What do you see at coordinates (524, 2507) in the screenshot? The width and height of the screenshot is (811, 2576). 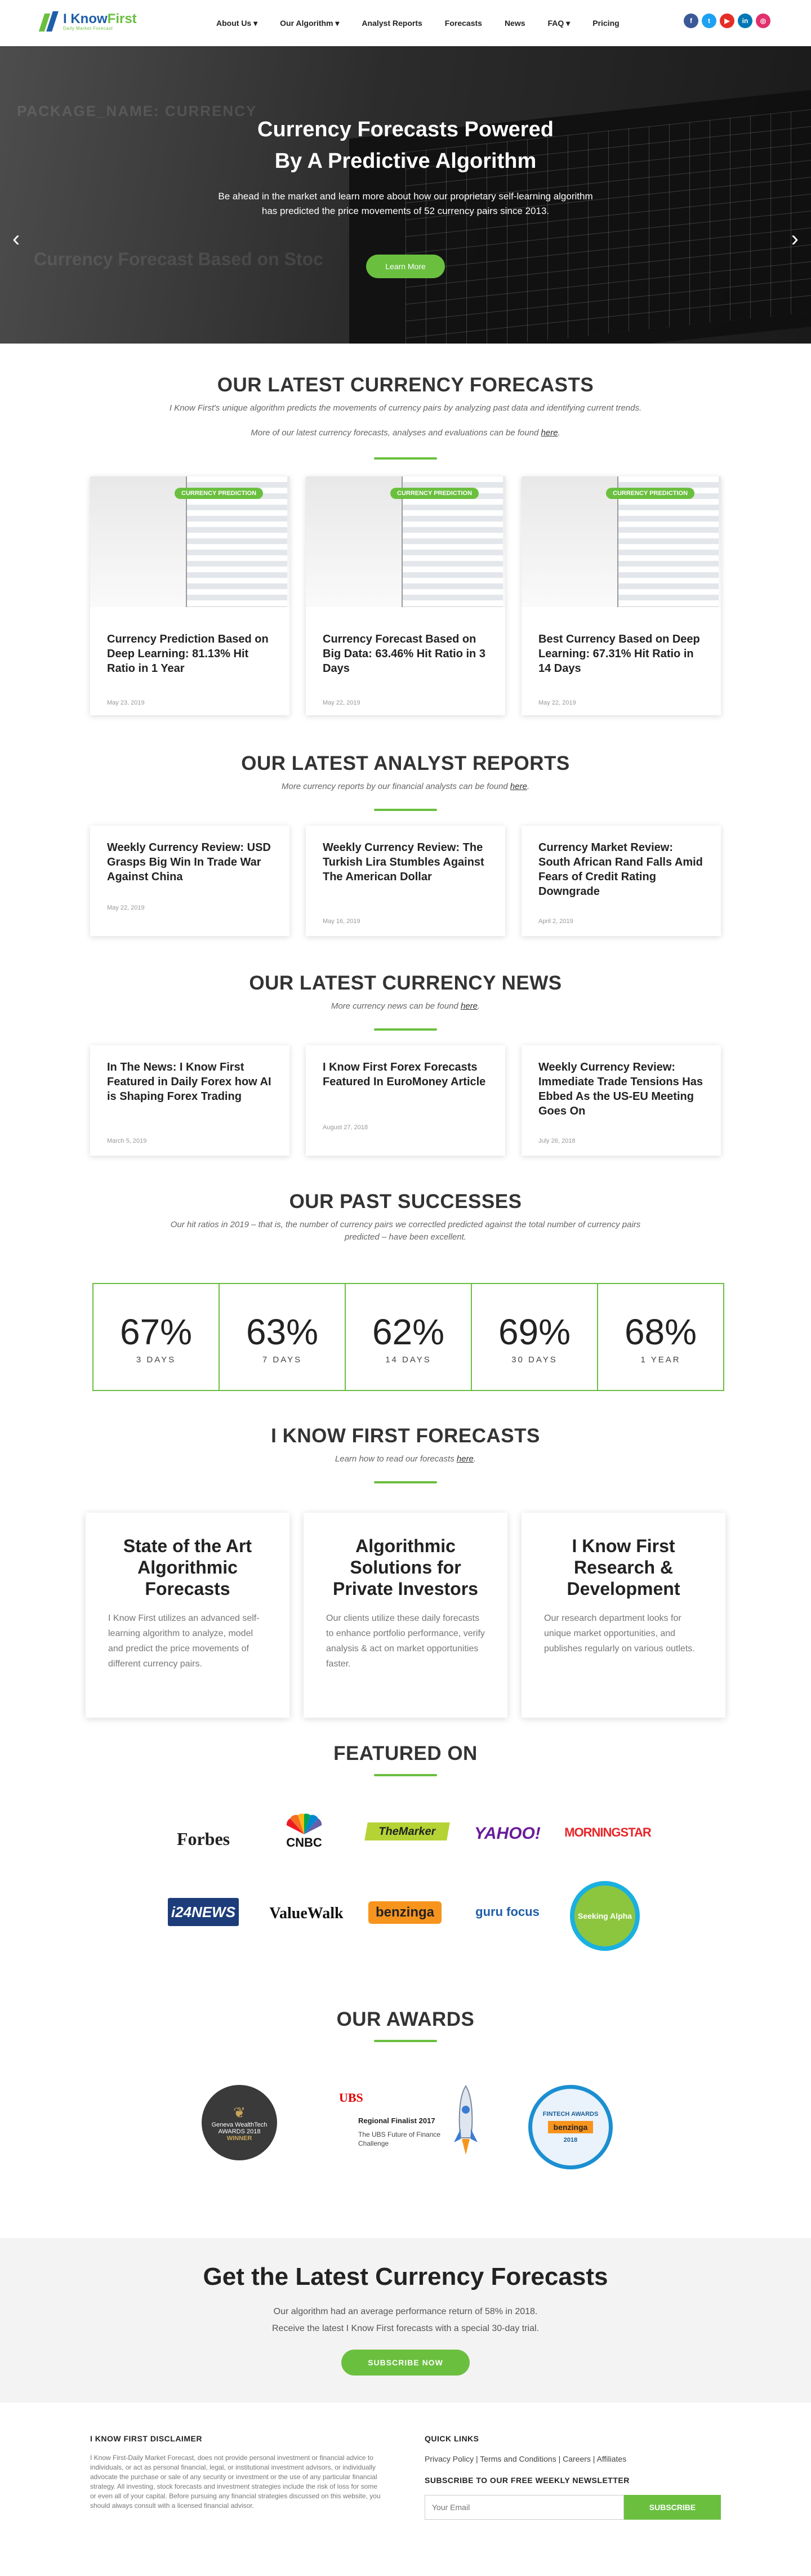 I see `newsletter-email-input` at bounding box center [524, 2507].